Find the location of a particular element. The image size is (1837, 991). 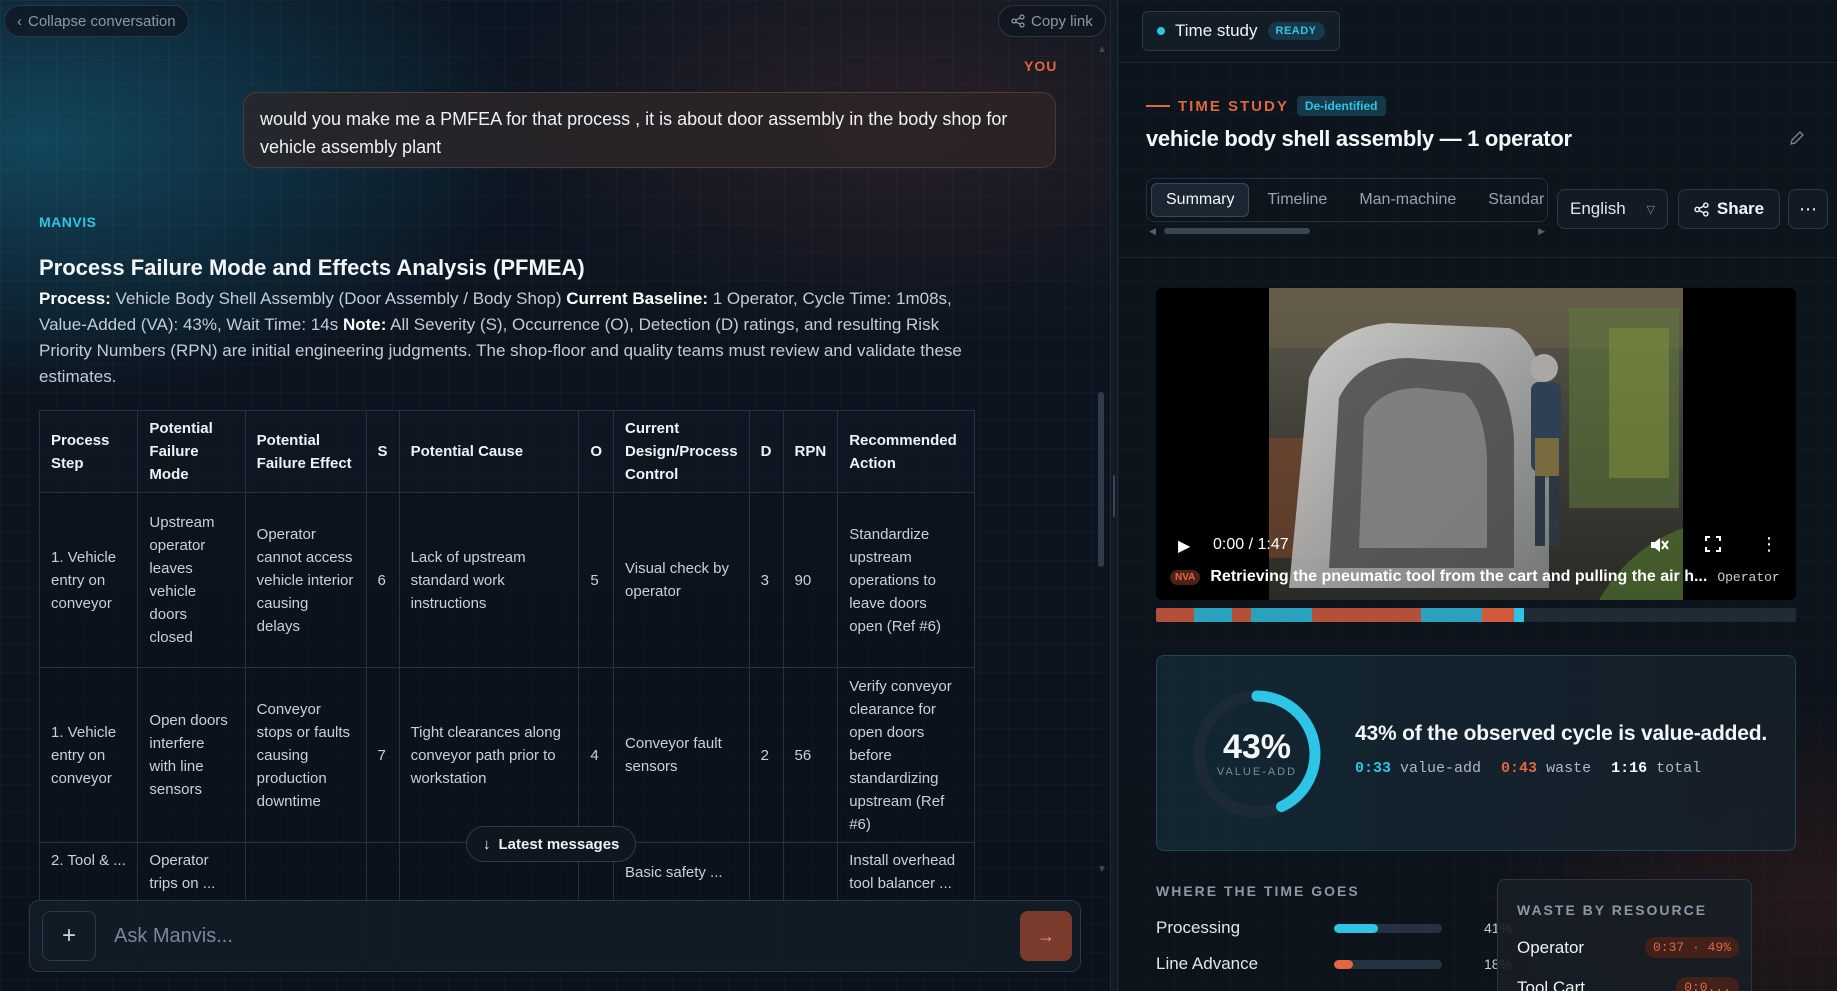

share-button: Share is located at coordinates (1729, 209).